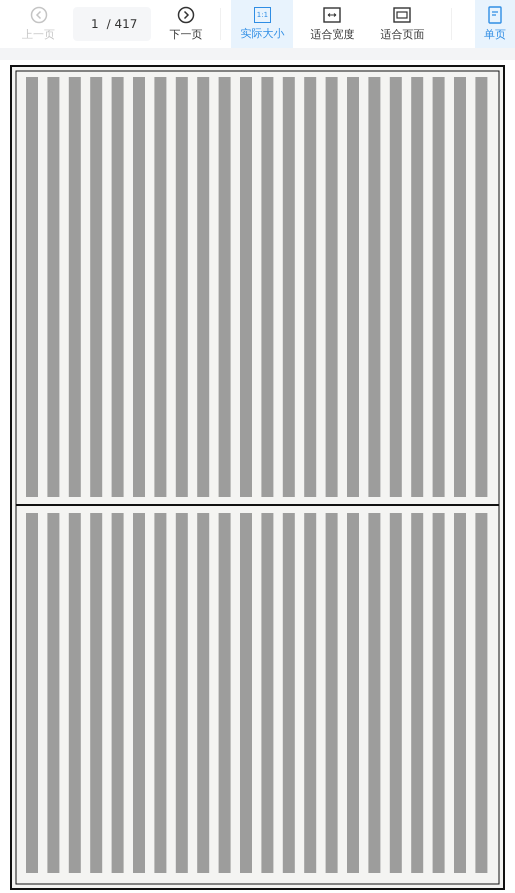 The height and width of the screenshot is (893, 515). I want to click on page-icon, so click(495, 15).